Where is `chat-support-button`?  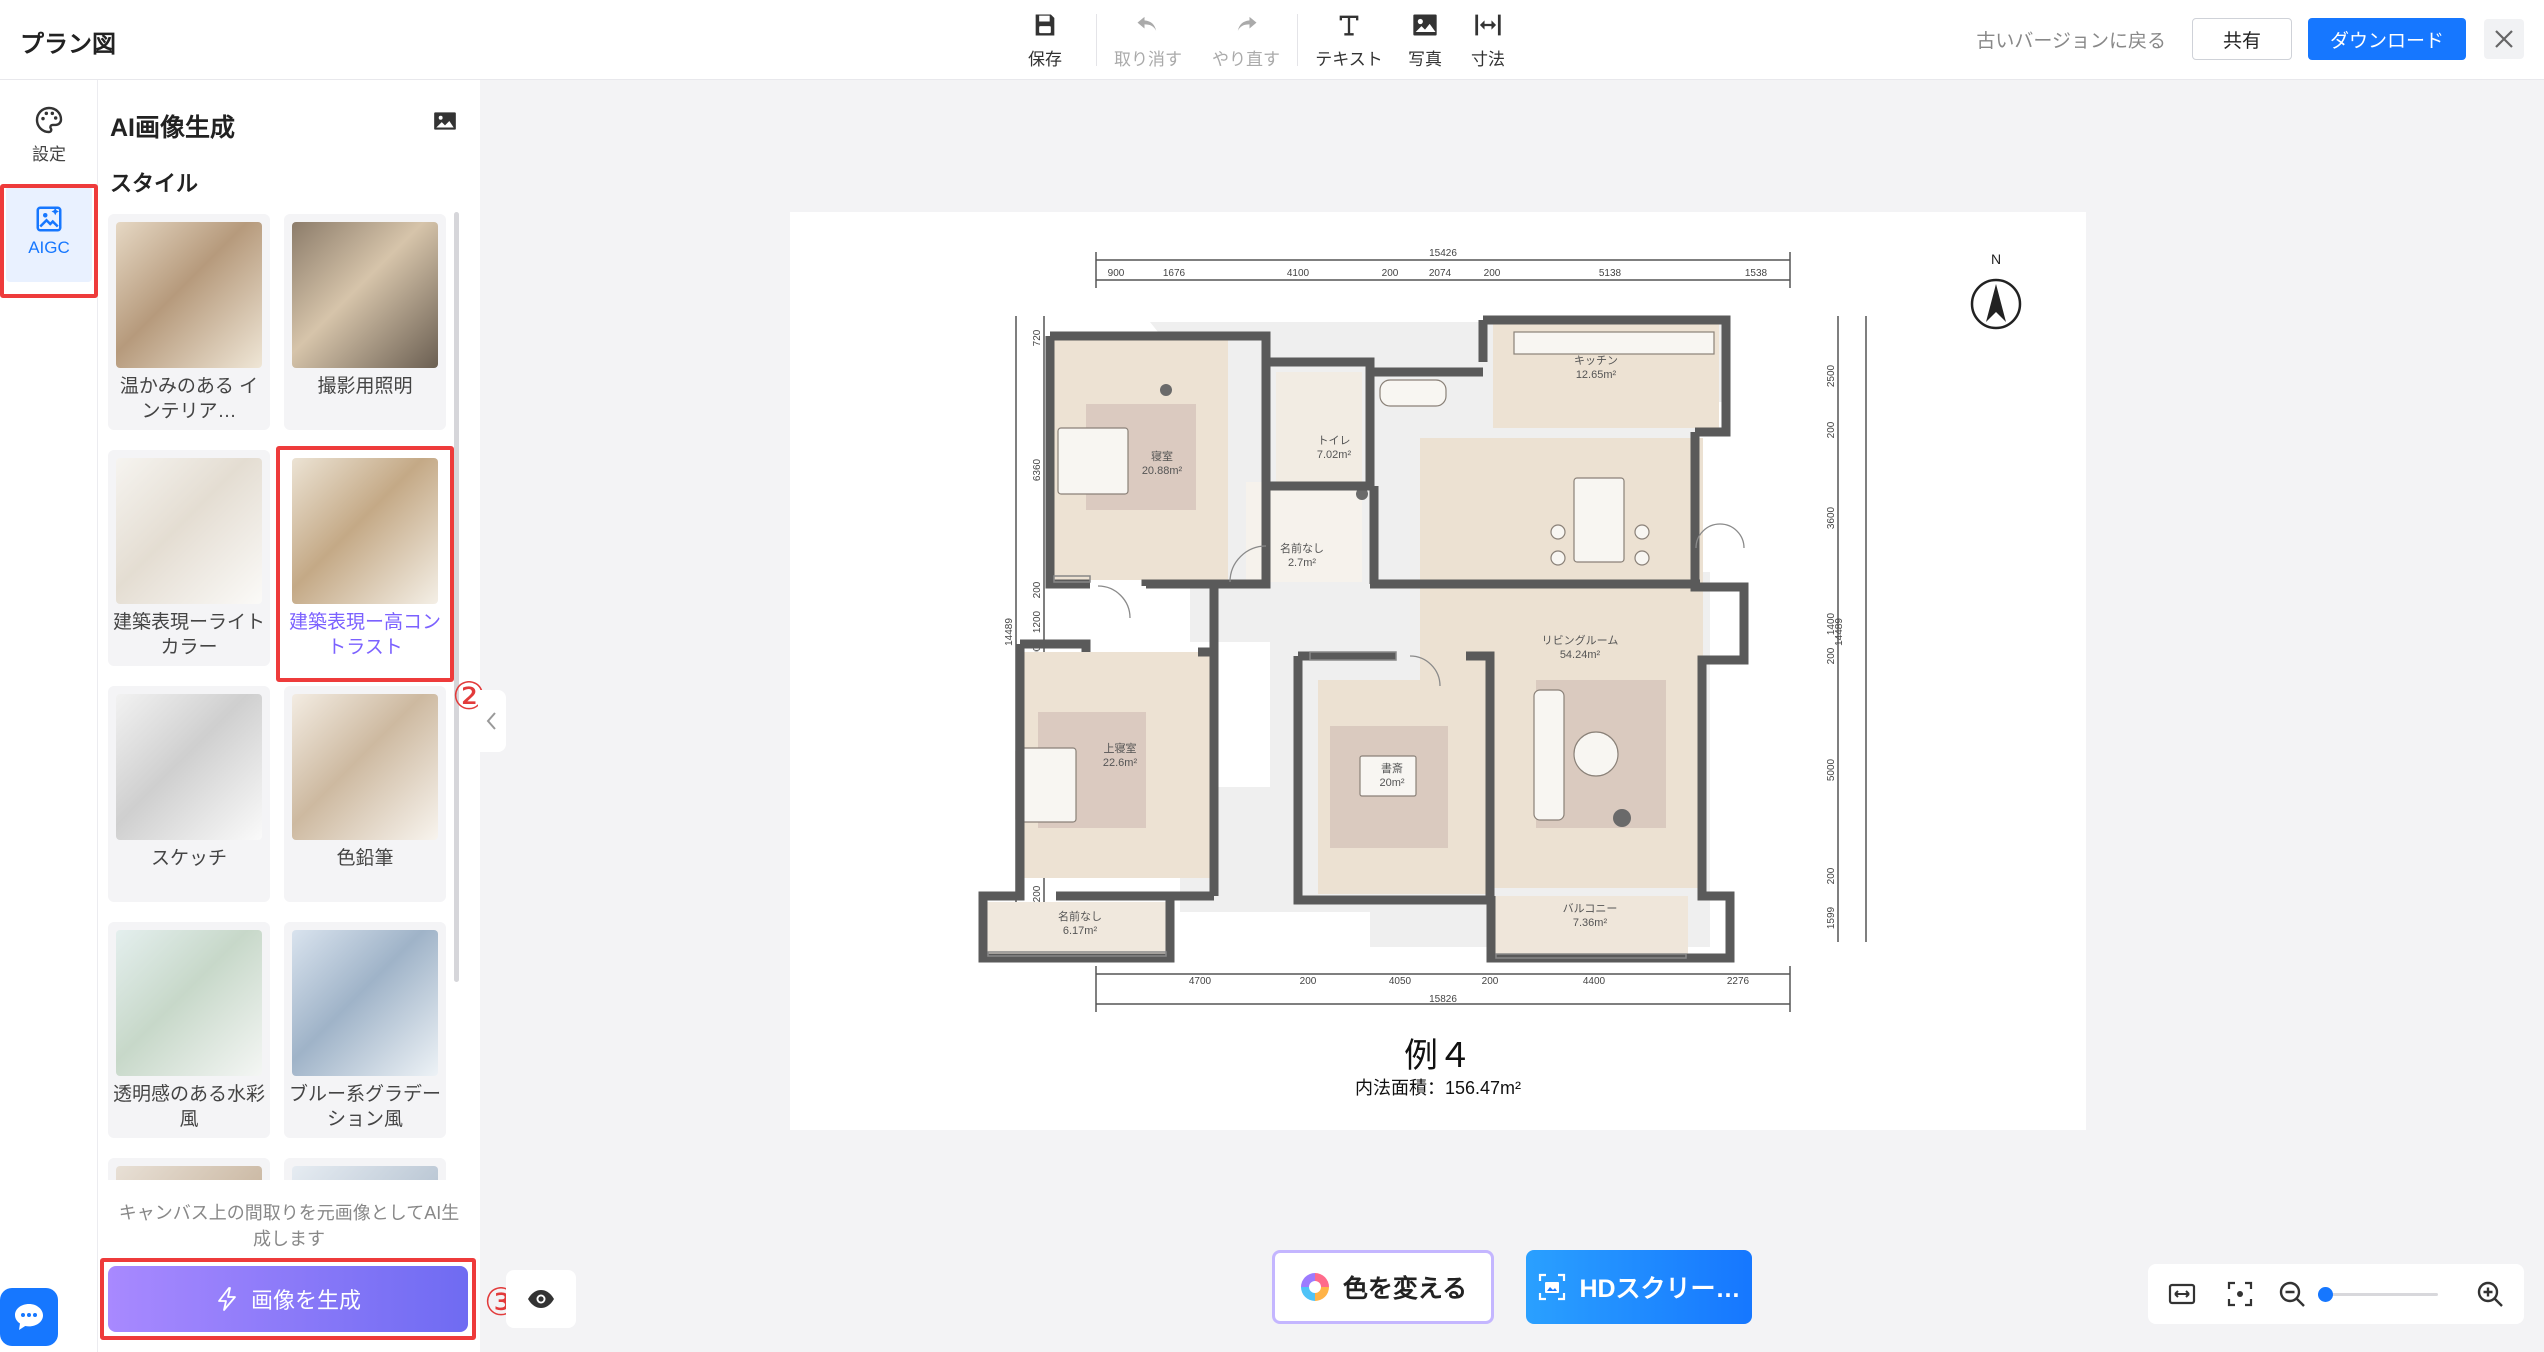 chat-support-button is located at coordinates (29, 1317).